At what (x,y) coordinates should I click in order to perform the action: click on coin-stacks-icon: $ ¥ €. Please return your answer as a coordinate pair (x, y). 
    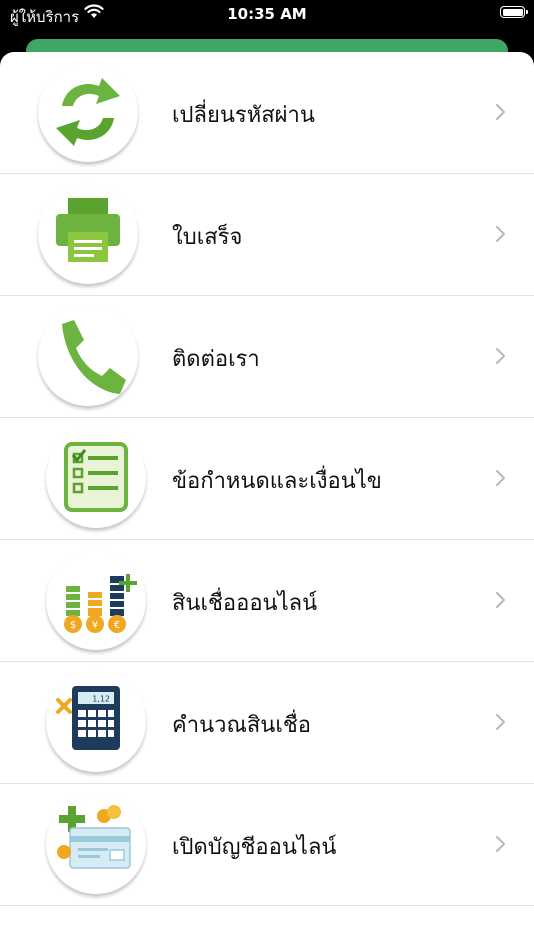
    Looking at the image, I should click on (100, 603).